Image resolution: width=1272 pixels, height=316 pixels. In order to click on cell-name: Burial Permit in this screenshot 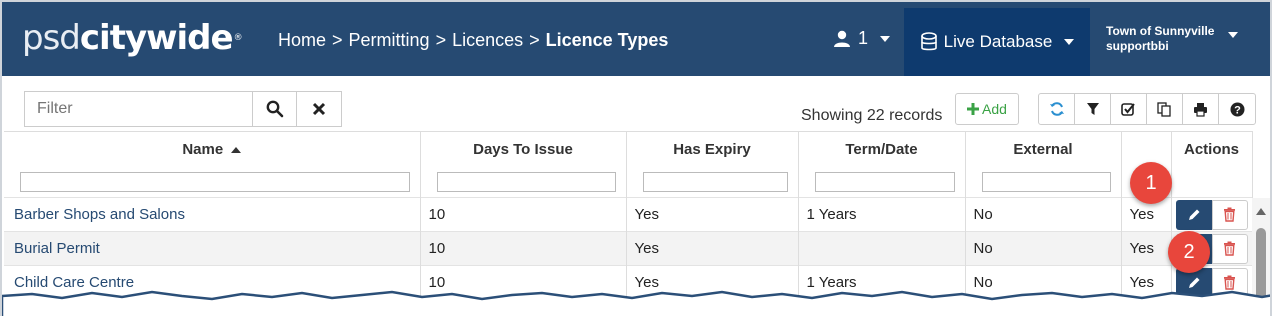, I will do `click(212, 248)`.